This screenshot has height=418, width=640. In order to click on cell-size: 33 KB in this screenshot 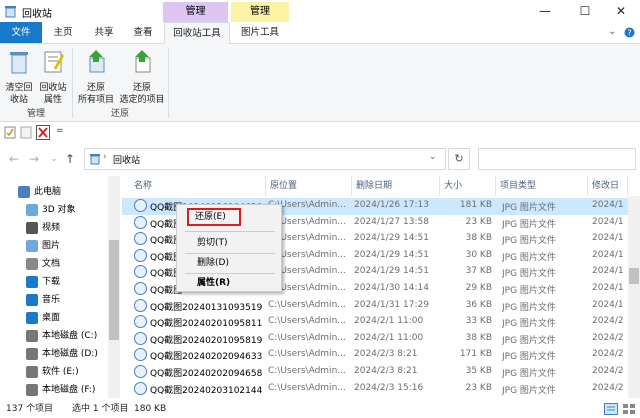, I will do `click(478, 321)`.